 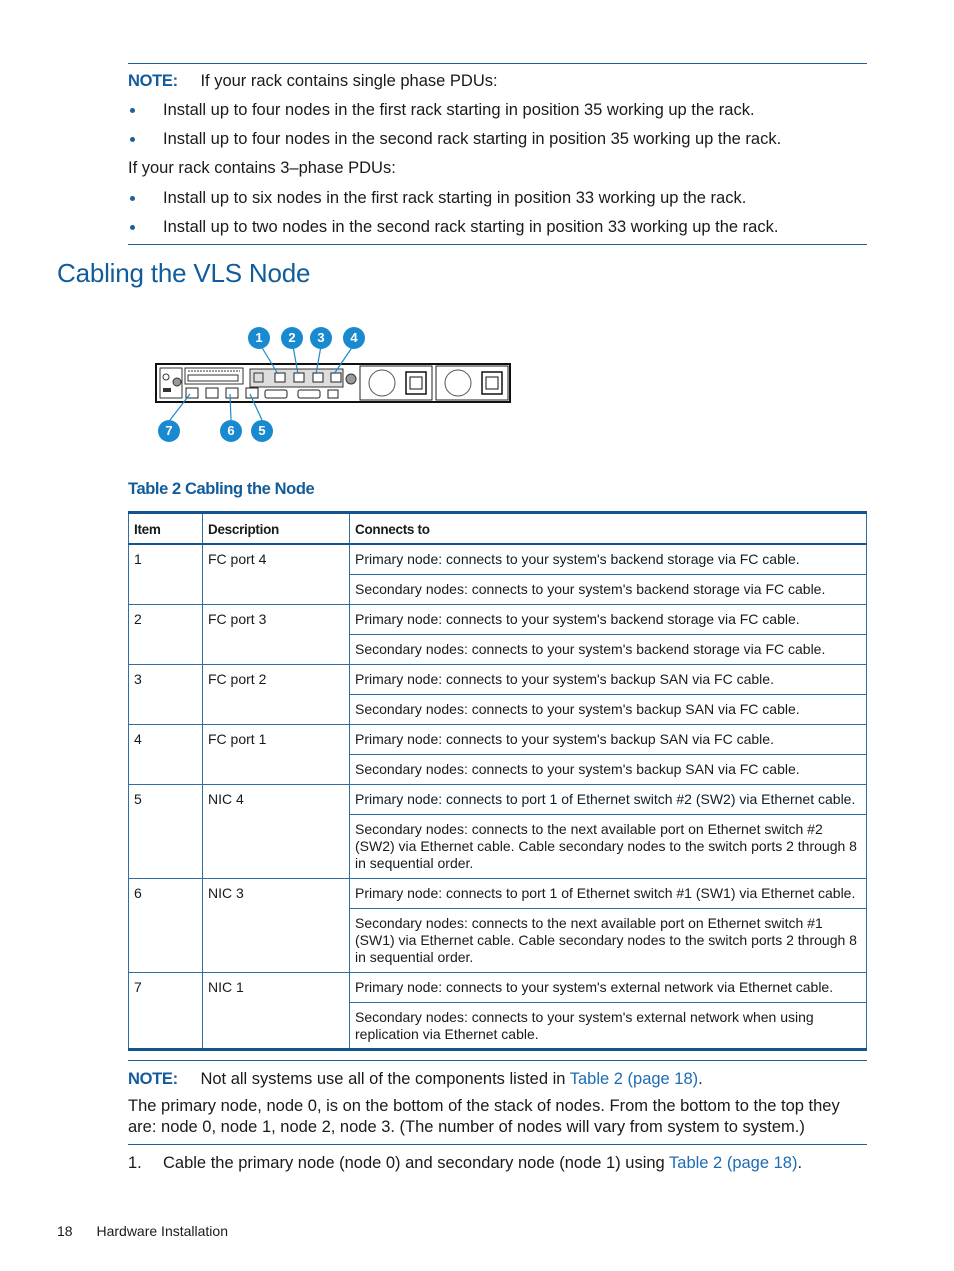 I want to click on note-bottom-rule, so click(x=497, y=1060).